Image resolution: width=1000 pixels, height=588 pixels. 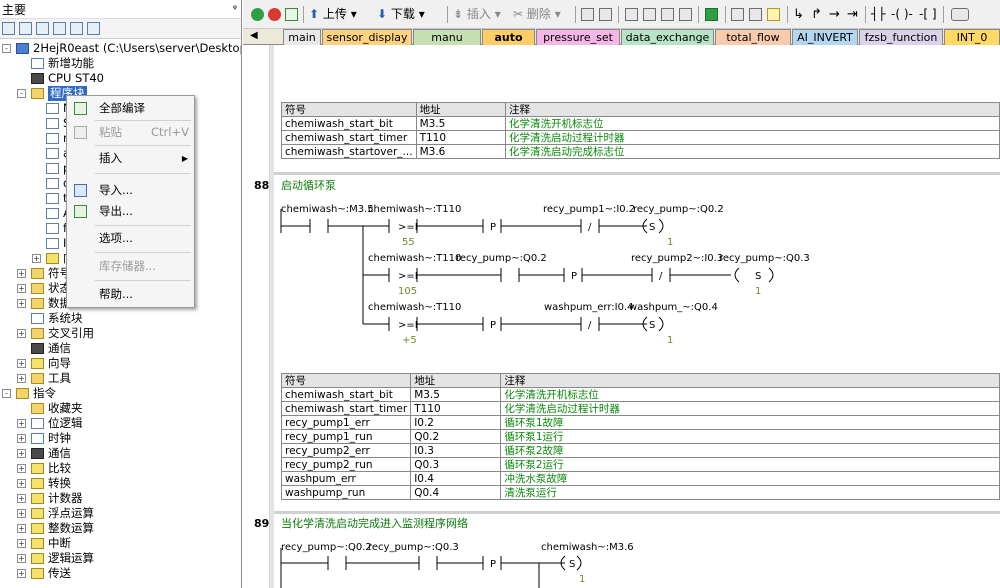 I want to click on table-icon, so click(x=25, y=28).